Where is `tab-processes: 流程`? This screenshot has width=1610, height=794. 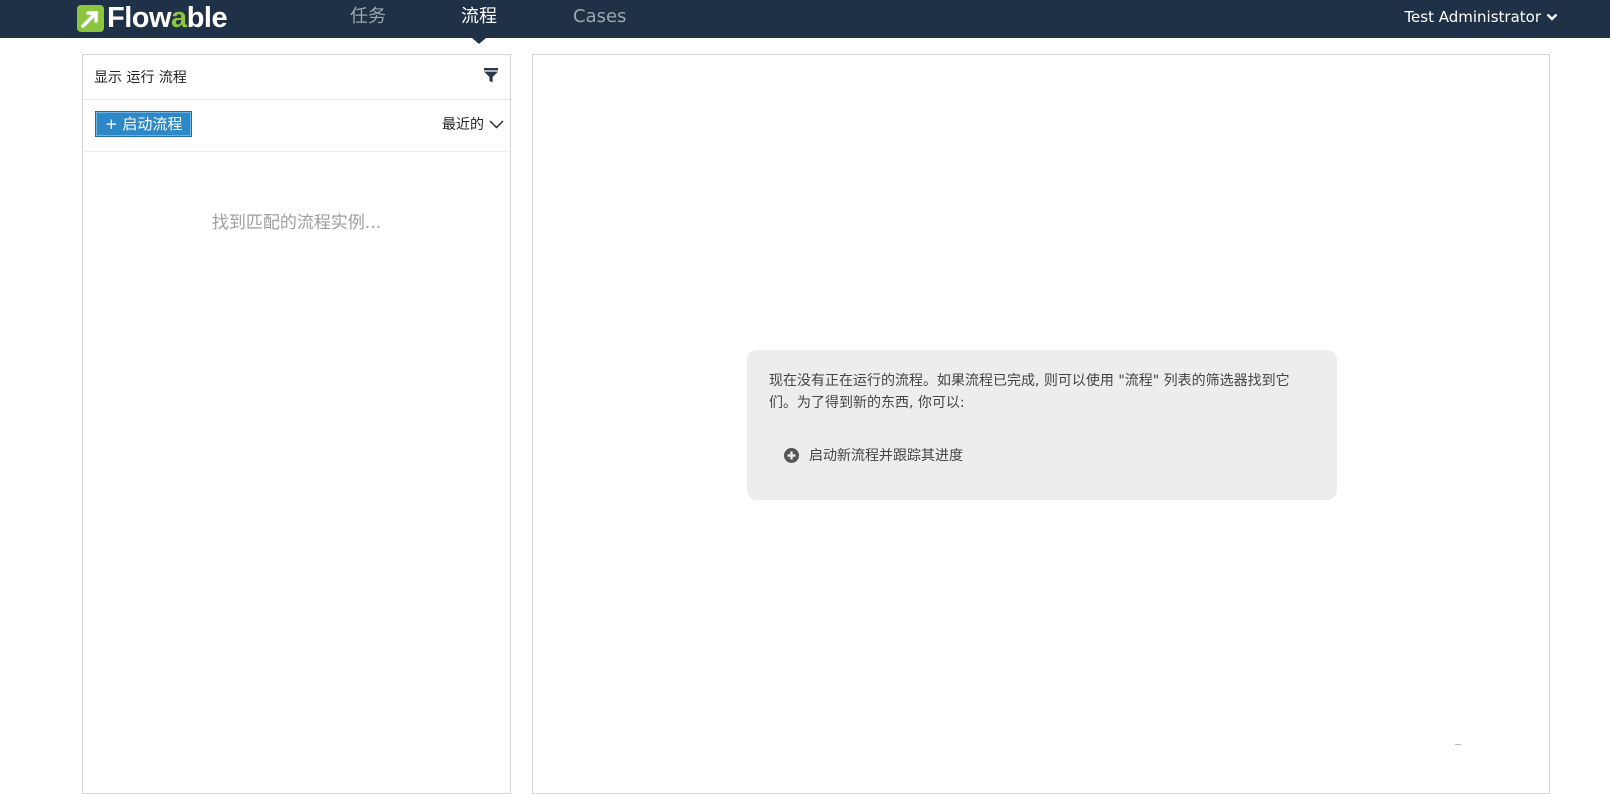
tab-processes: 流程 is located at coordinates (479, 19).